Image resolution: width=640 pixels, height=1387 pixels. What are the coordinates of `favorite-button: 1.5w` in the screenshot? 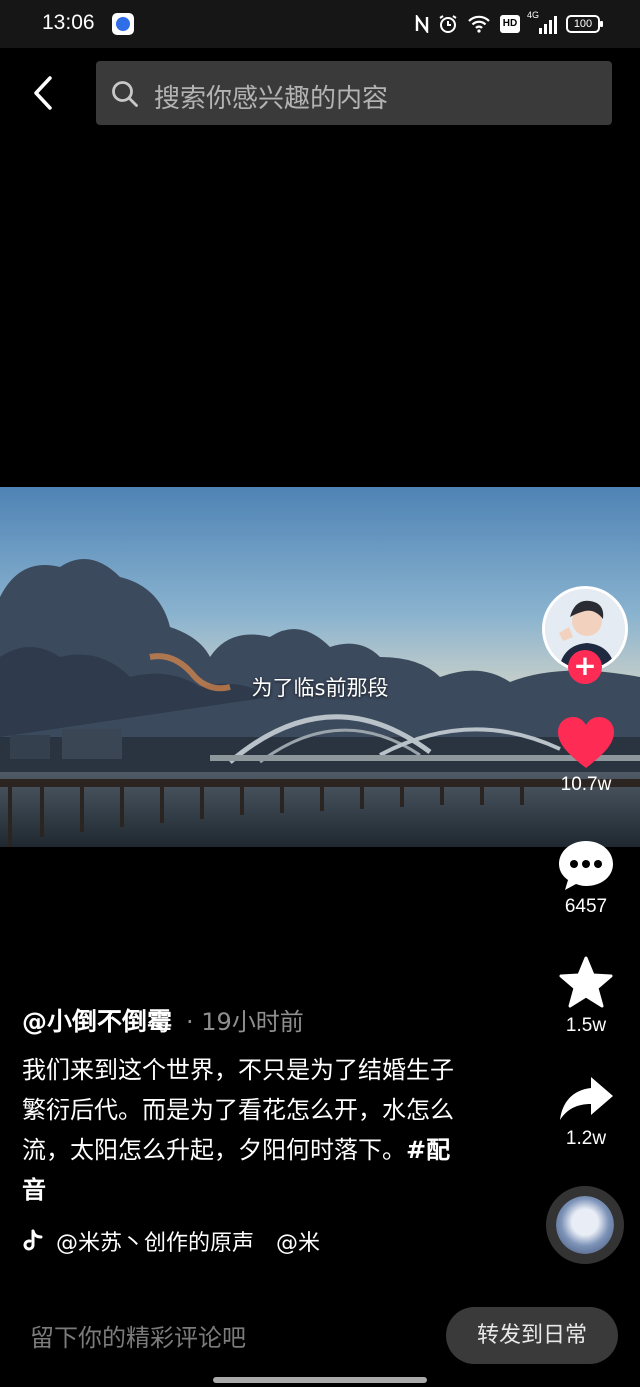 It's located at (586, 996).